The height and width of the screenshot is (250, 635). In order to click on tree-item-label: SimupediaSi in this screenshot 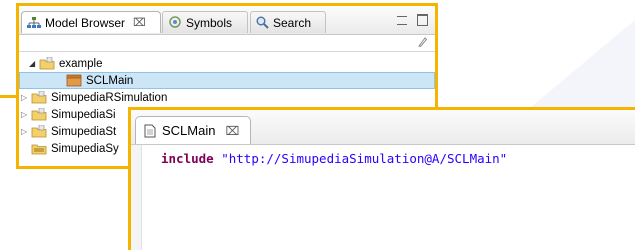, I will do `click(83, 114)`.